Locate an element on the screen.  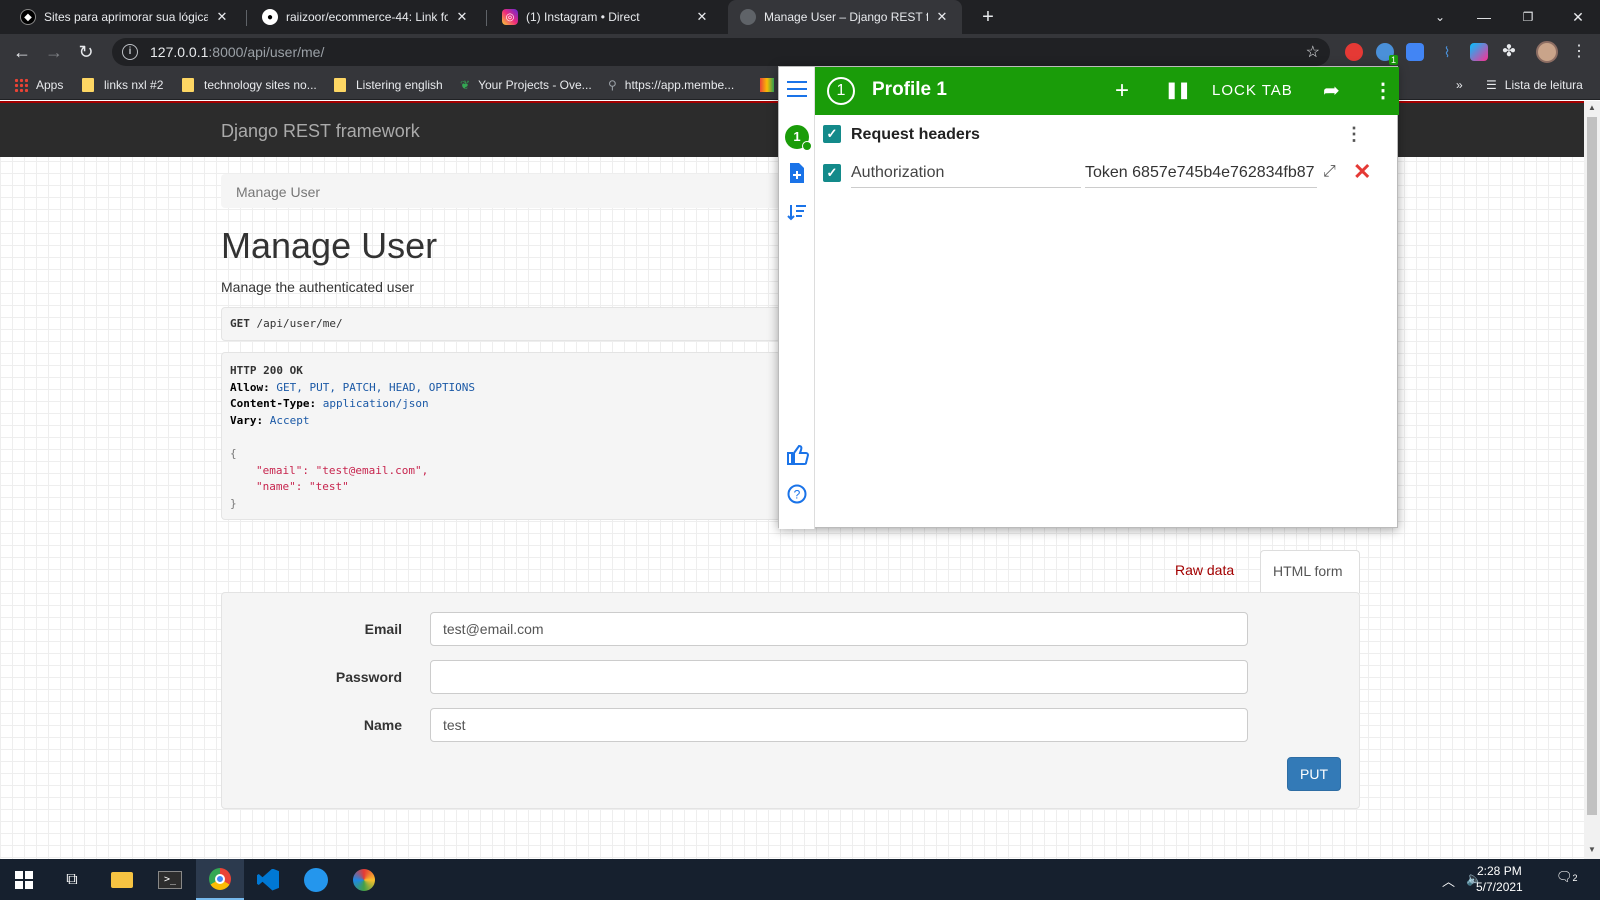
bookmark-apps: Apps is located at coordinates (38, 85).